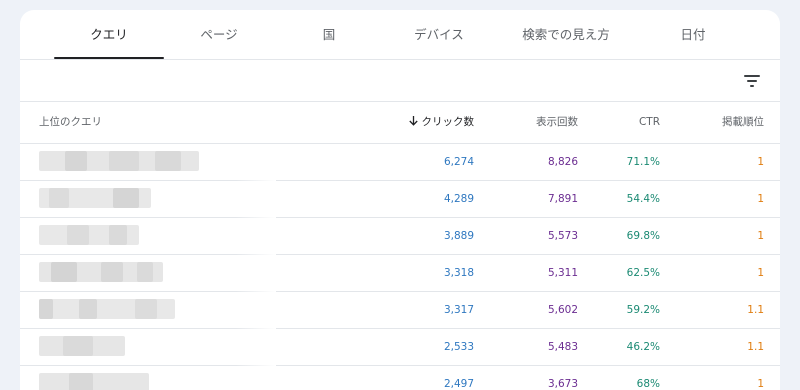  What do you see at coordinates (139, 122) in the screenshot?
I see `column-header-query: 上位のクエリ` at bounding box center [139, 122].